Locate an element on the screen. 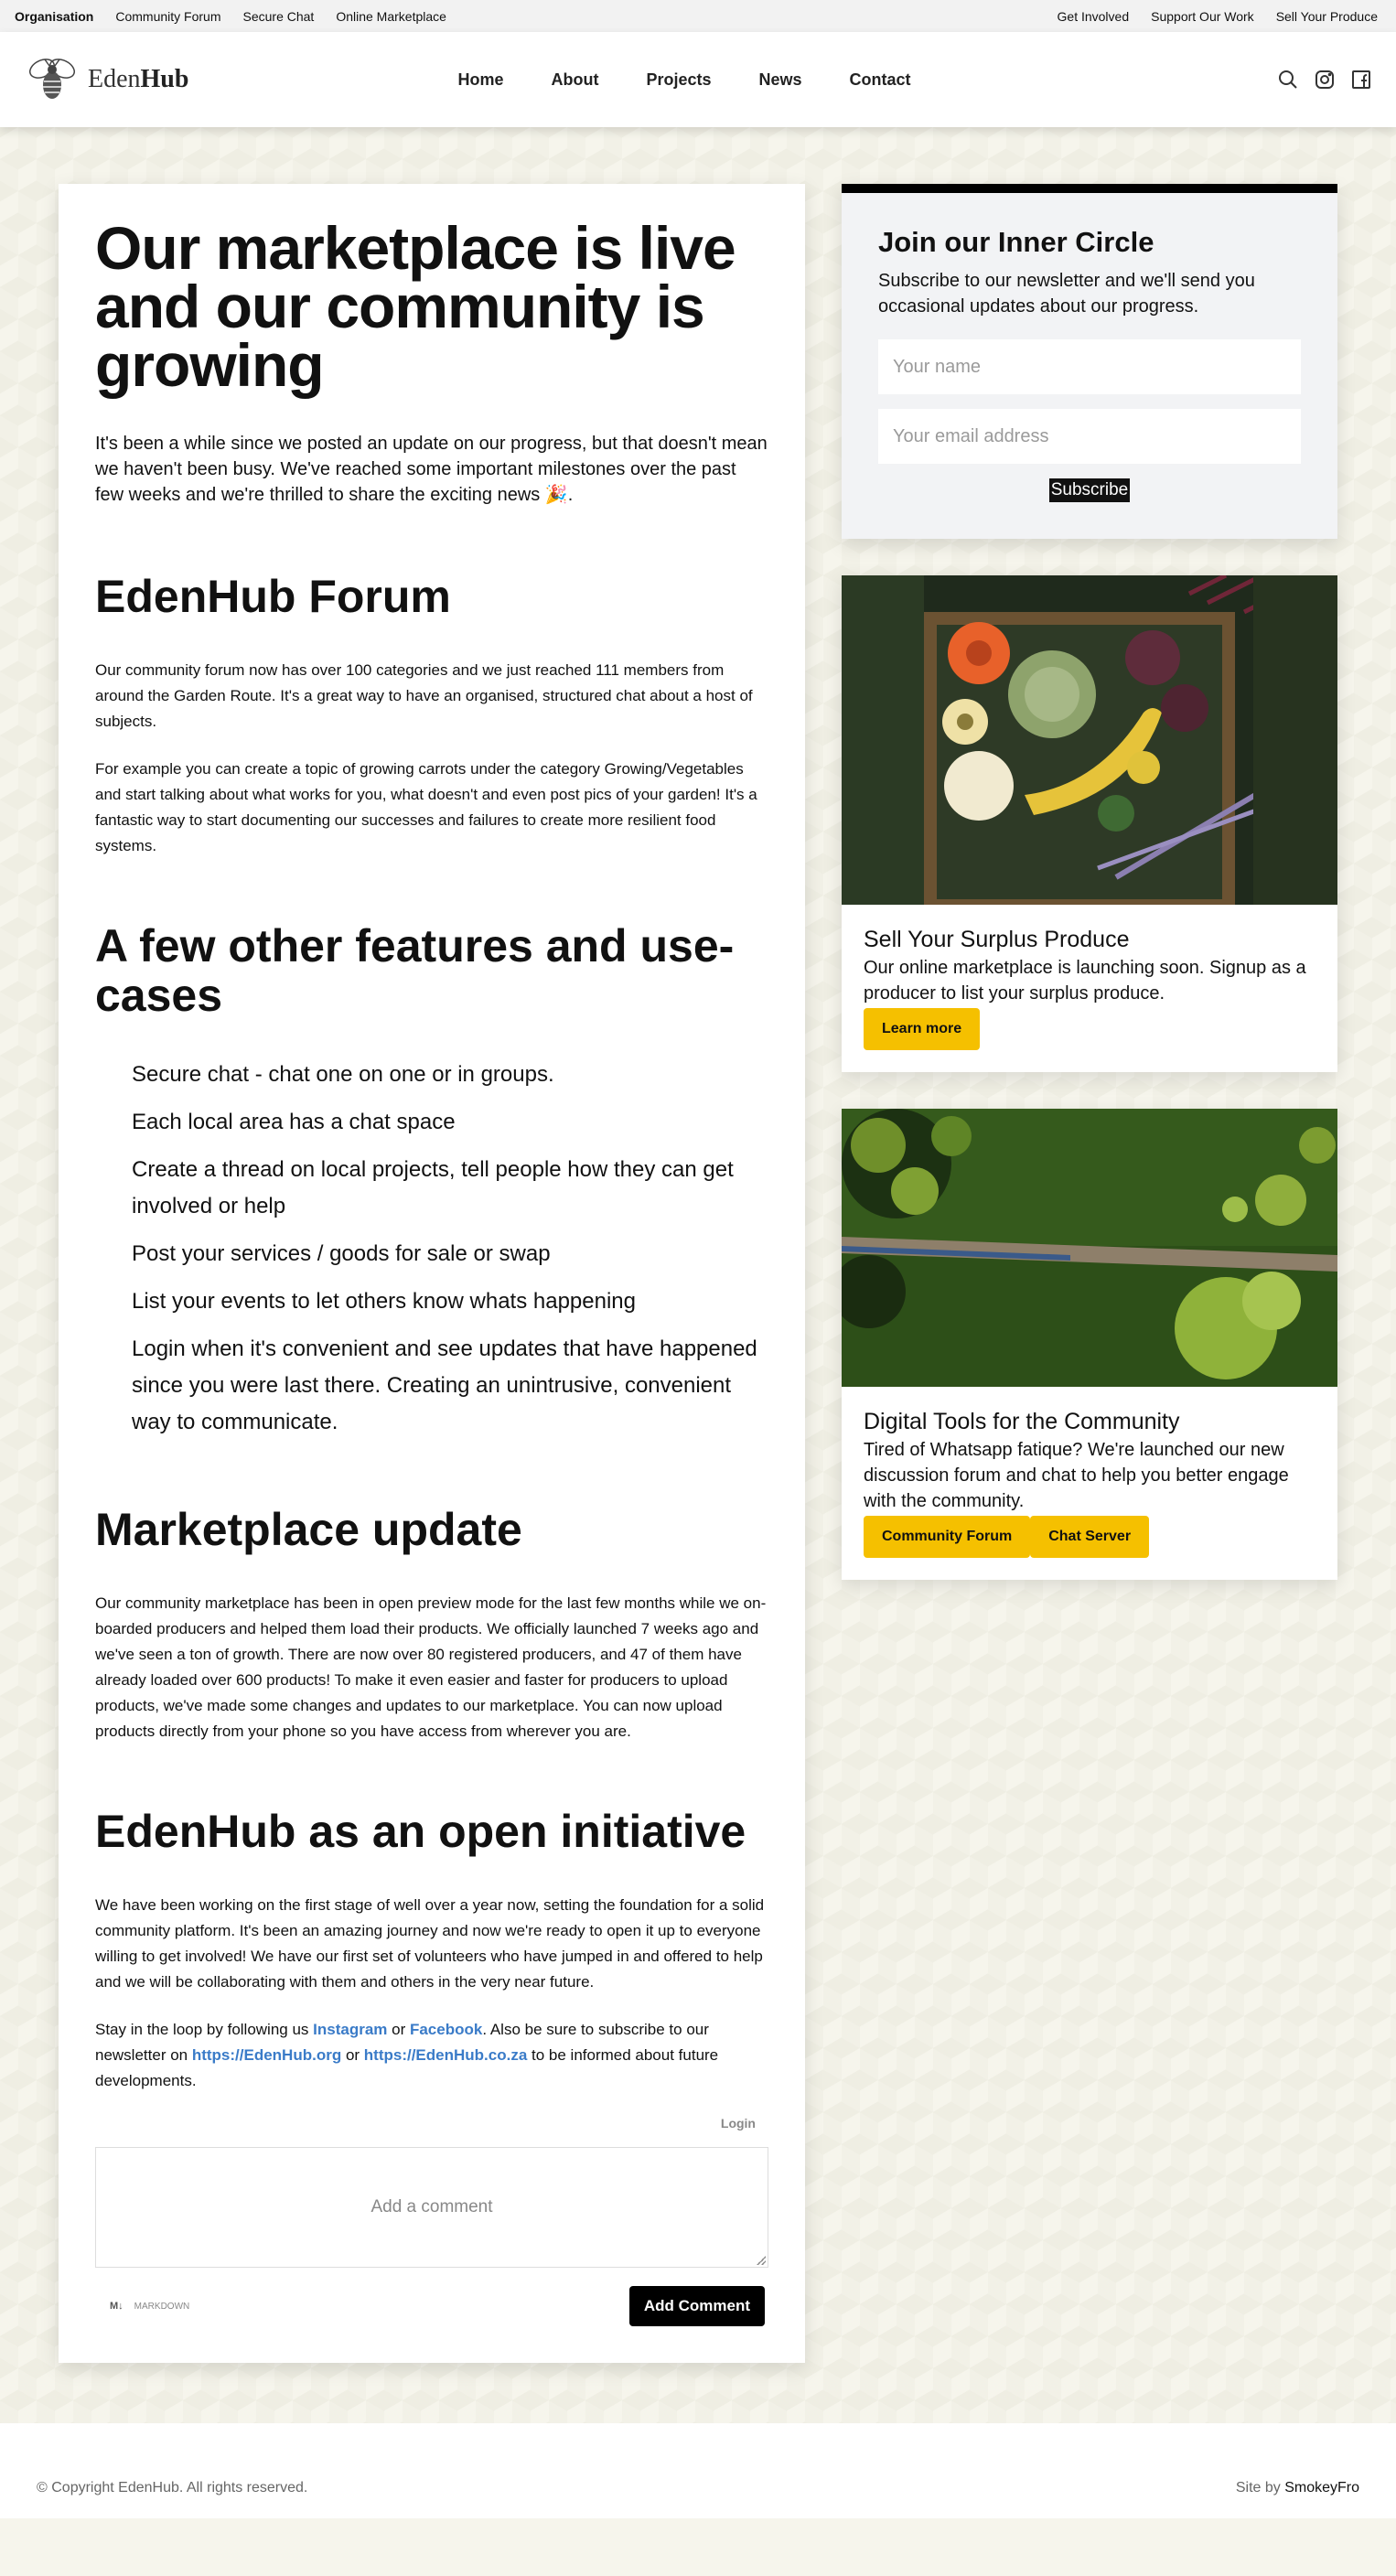 The width and height of the screenshot is (1396, 2576). utility-link-online-marketplace: Online Marketplace is located at coordinates (391, 16).